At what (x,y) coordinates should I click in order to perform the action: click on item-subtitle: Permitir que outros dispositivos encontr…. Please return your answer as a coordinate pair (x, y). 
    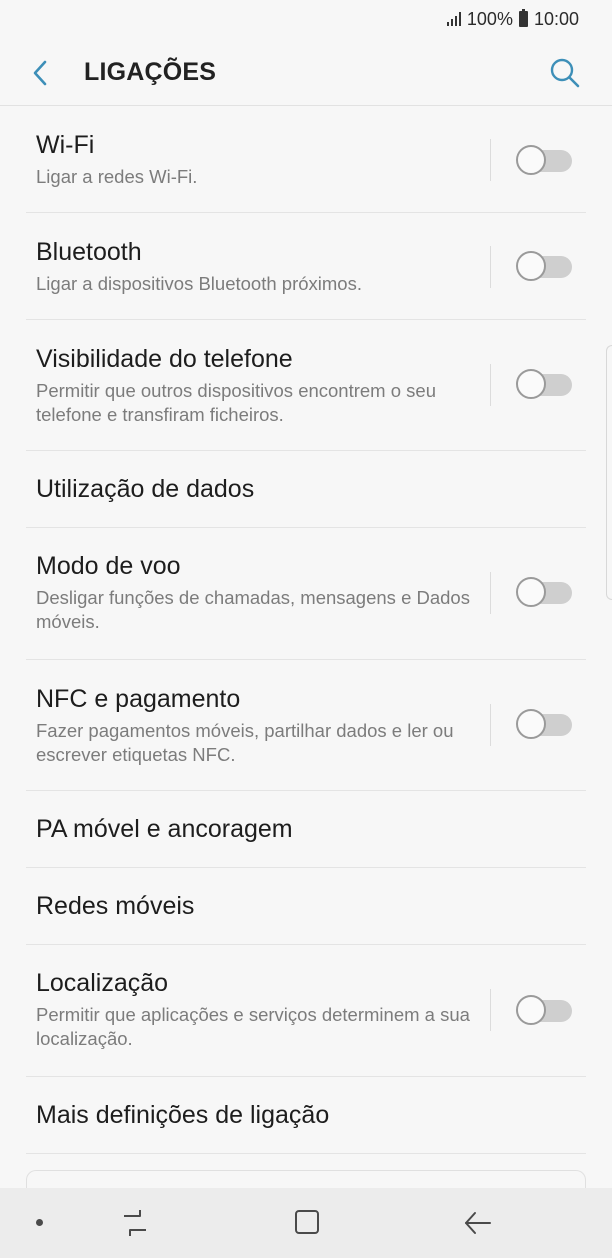
    Looking at the image, I should click on (236, 402).